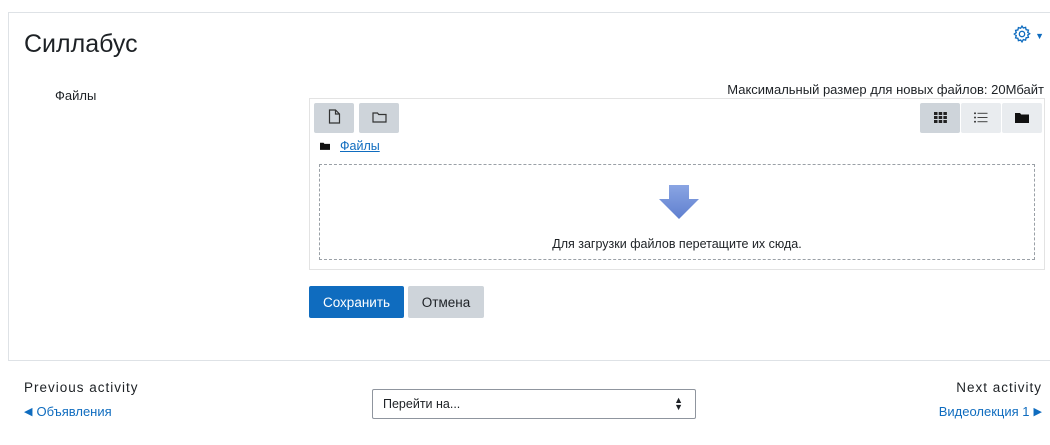 Image resolution: width=1050 pixels, height=445 pixels. I want to click on next-activity-link-text: Видеолекция 1, so click(984, 411).